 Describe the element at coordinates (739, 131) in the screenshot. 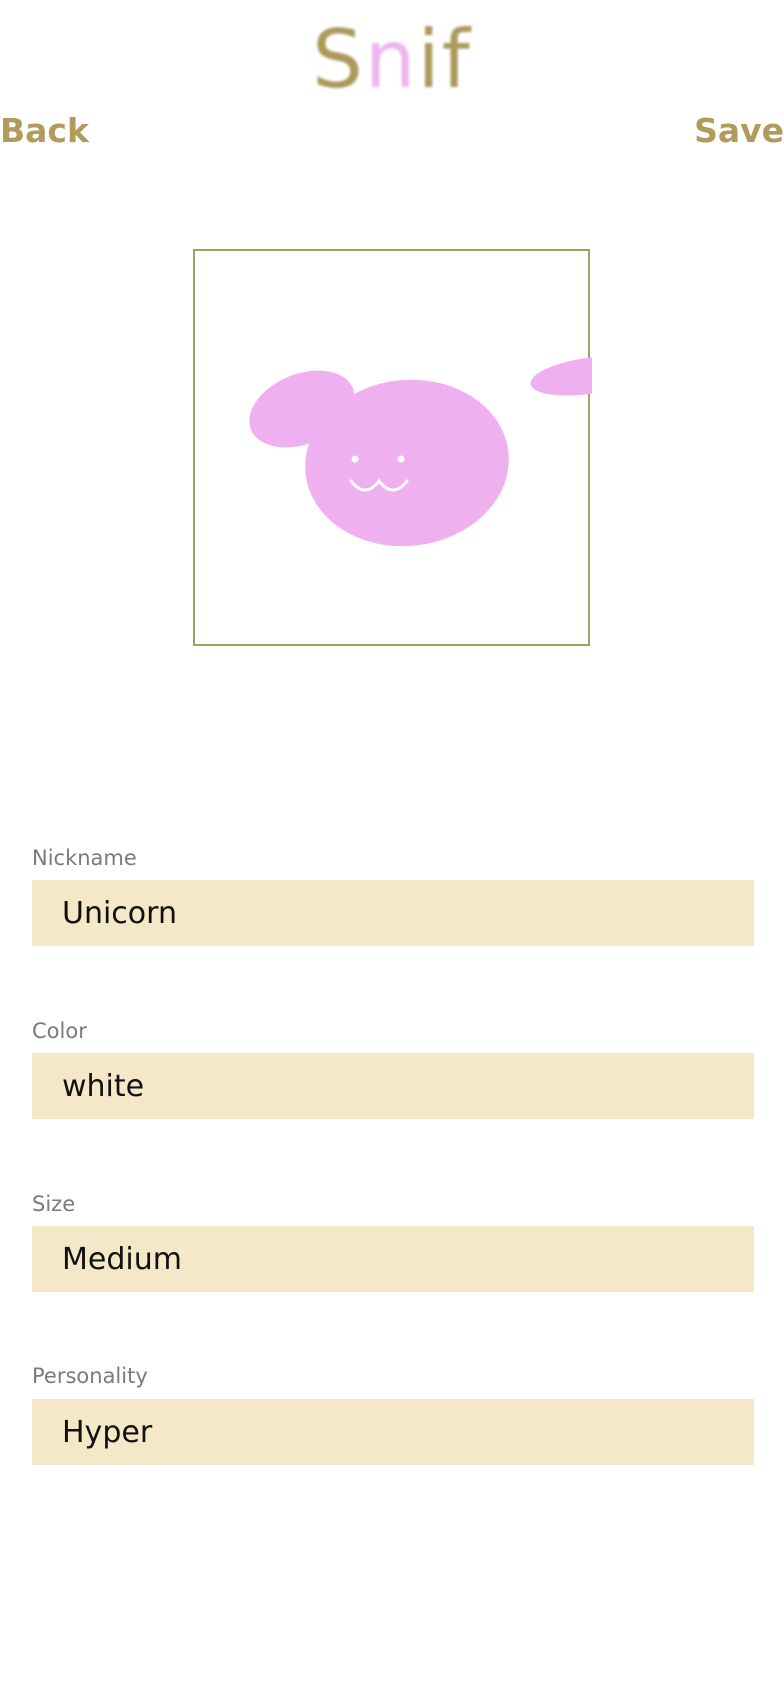

I see `save-button: Save` at that location.